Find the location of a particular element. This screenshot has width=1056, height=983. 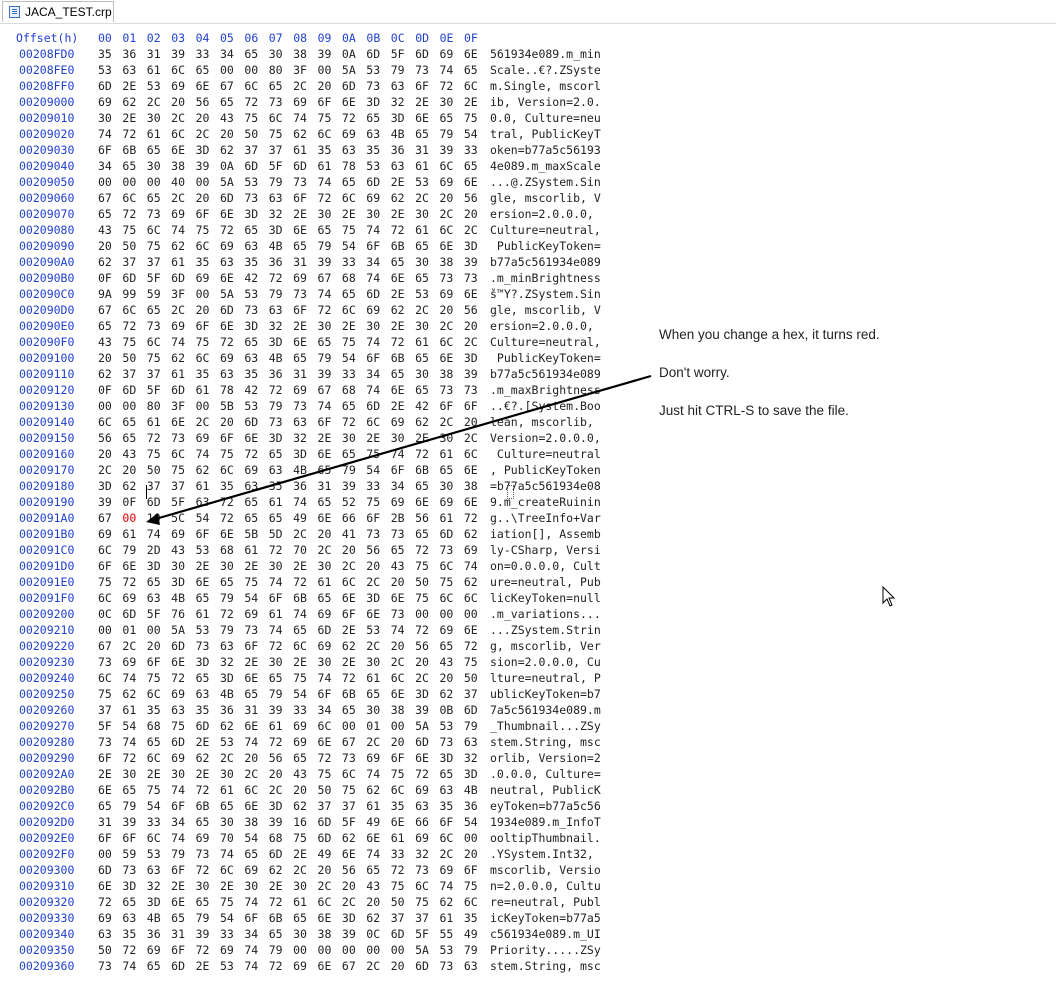

byte-cell: 79 is located at coordinates (232, 598).